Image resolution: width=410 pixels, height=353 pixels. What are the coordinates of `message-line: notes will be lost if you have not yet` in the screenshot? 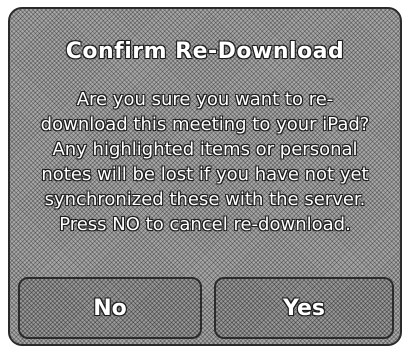 It's located at (205, 174).